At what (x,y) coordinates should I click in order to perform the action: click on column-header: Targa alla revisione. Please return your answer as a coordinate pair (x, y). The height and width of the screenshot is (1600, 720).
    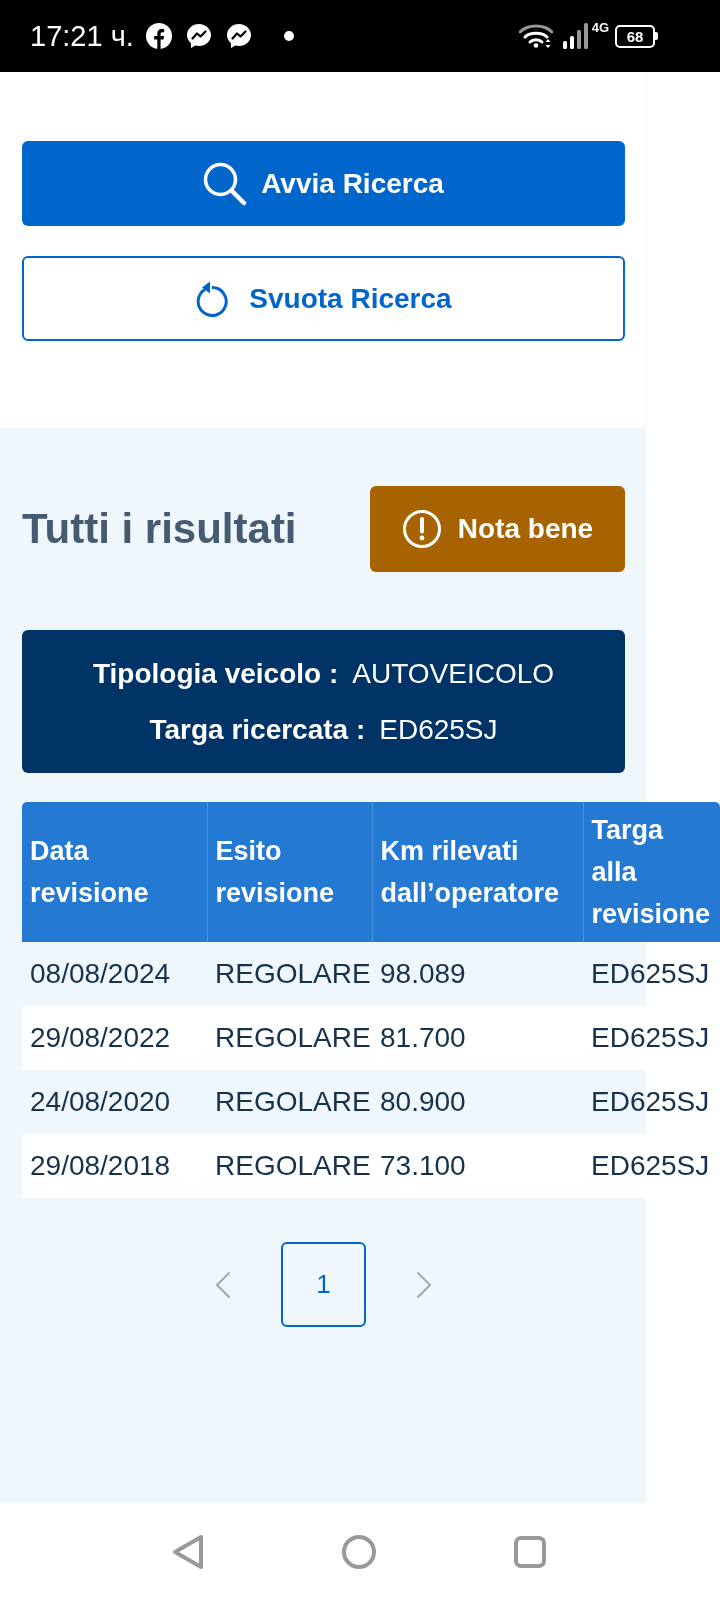
    Looking at the image, I should click on (651, 872).